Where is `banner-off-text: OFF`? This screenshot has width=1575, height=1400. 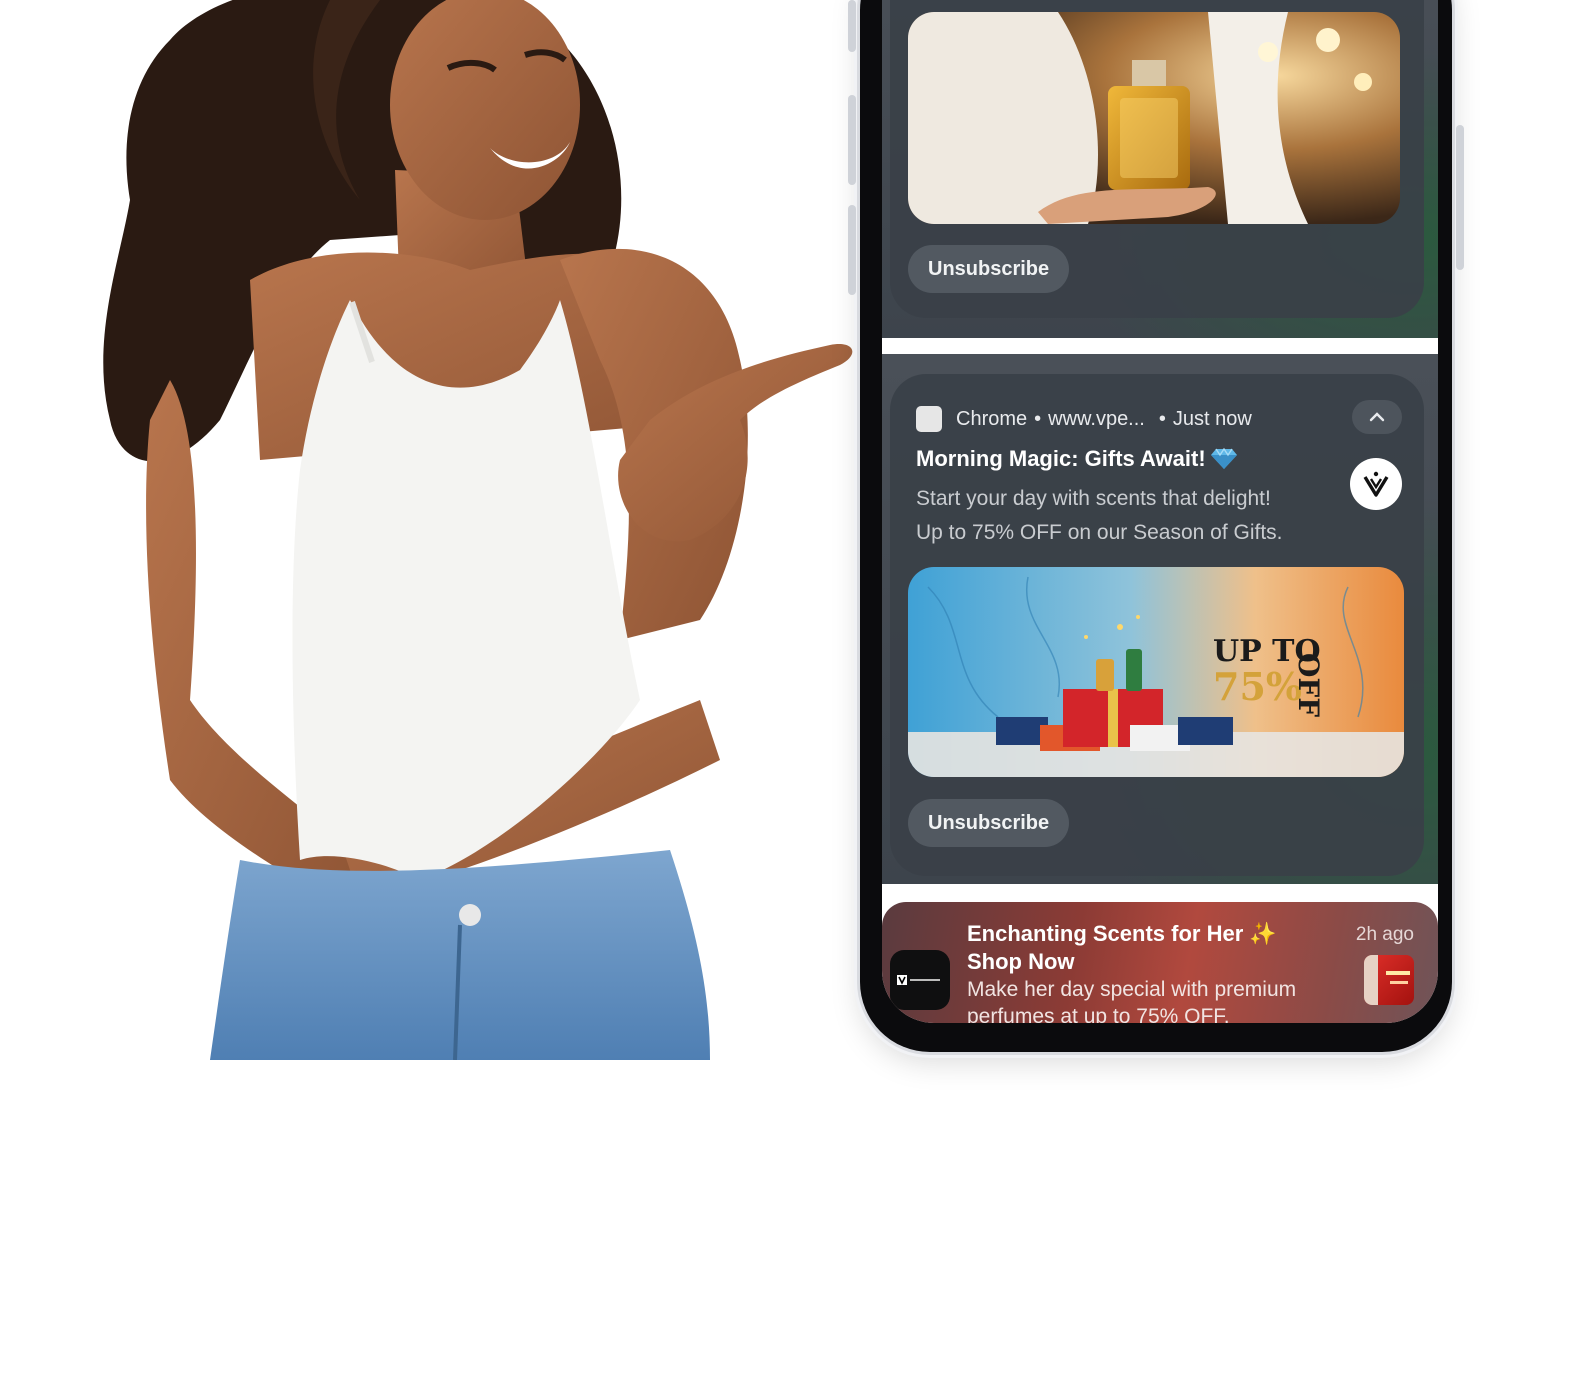
banner-off-text: OFF is located at coordinates (1308, 685).